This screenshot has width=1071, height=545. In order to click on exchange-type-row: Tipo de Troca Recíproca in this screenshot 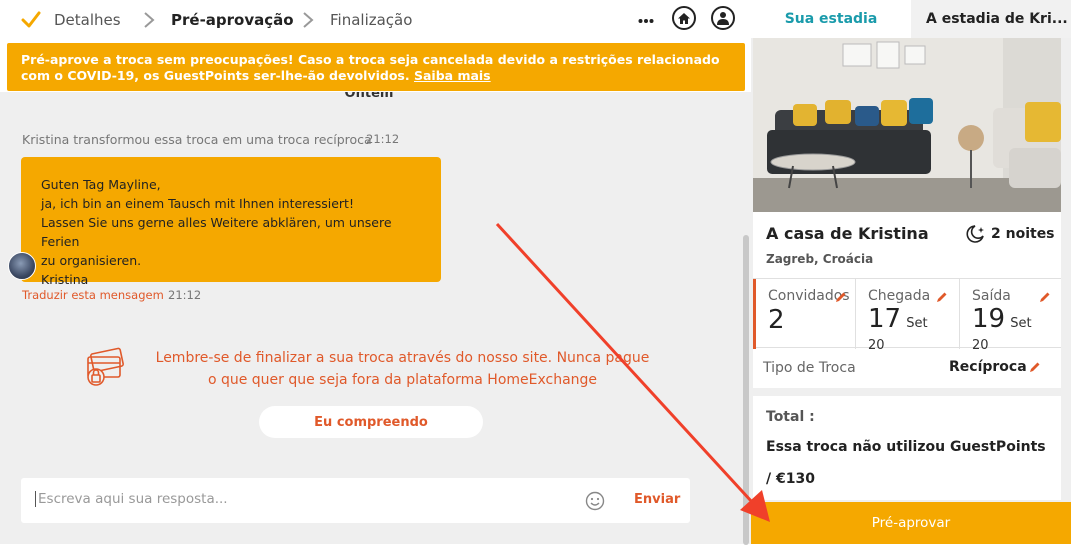, I will do `click(907, 368)`.